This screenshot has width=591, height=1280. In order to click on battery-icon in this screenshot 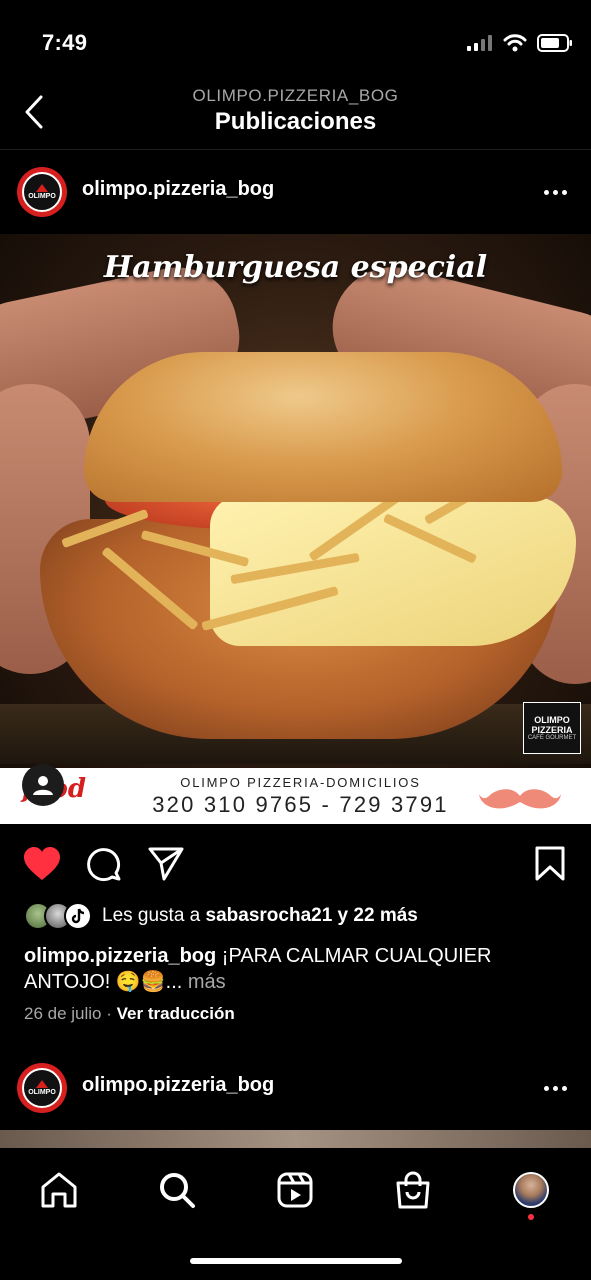, I will do `click(554, 43)`.